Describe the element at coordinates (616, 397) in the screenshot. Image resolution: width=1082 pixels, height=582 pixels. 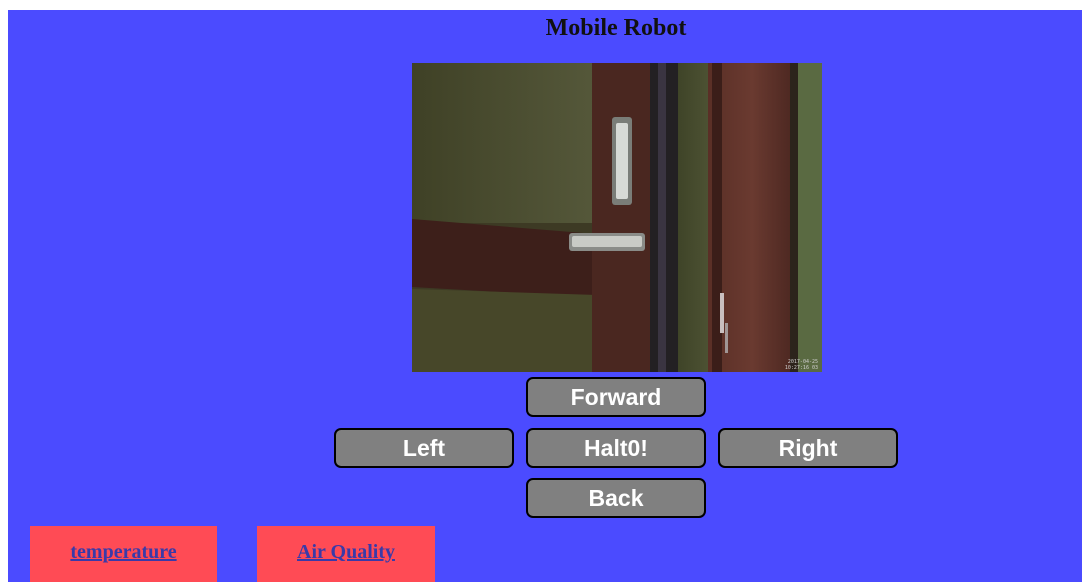
I see `forward-button: Forward` at that location.